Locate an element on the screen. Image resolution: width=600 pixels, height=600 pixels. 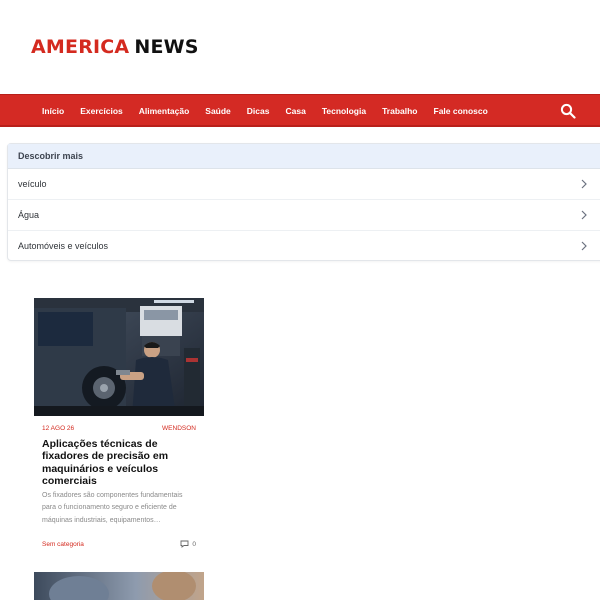
post-date: 12 AGO 26 is located at coordinates (58, 428).